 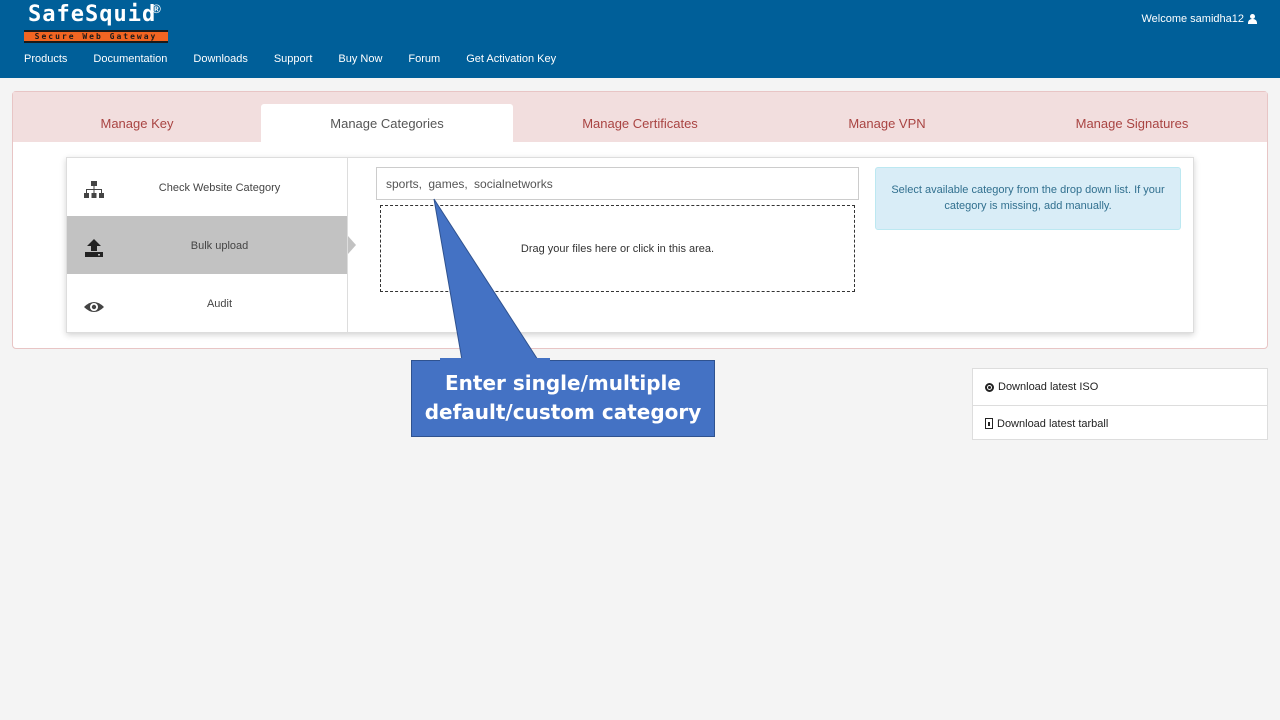 What do you see at coordinates (156, 9) in the screenshot?
I see `logo-registered-mark: ®` at bounding box center [156, 9].